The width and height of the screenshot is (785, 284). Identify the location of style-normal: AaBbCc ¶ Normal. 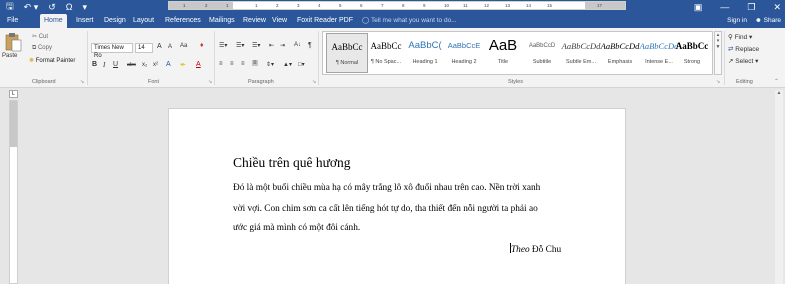
(347, 53).